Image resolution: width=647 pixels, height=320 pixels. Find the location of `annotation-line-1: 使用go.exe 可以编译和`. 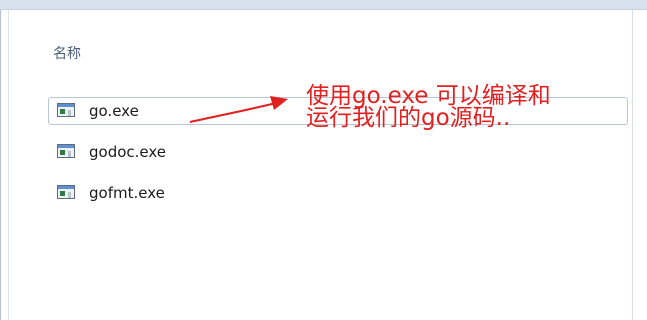

annotation-line-1: 使用go.exe 可以编译和 is located at coordinates (428, 96).